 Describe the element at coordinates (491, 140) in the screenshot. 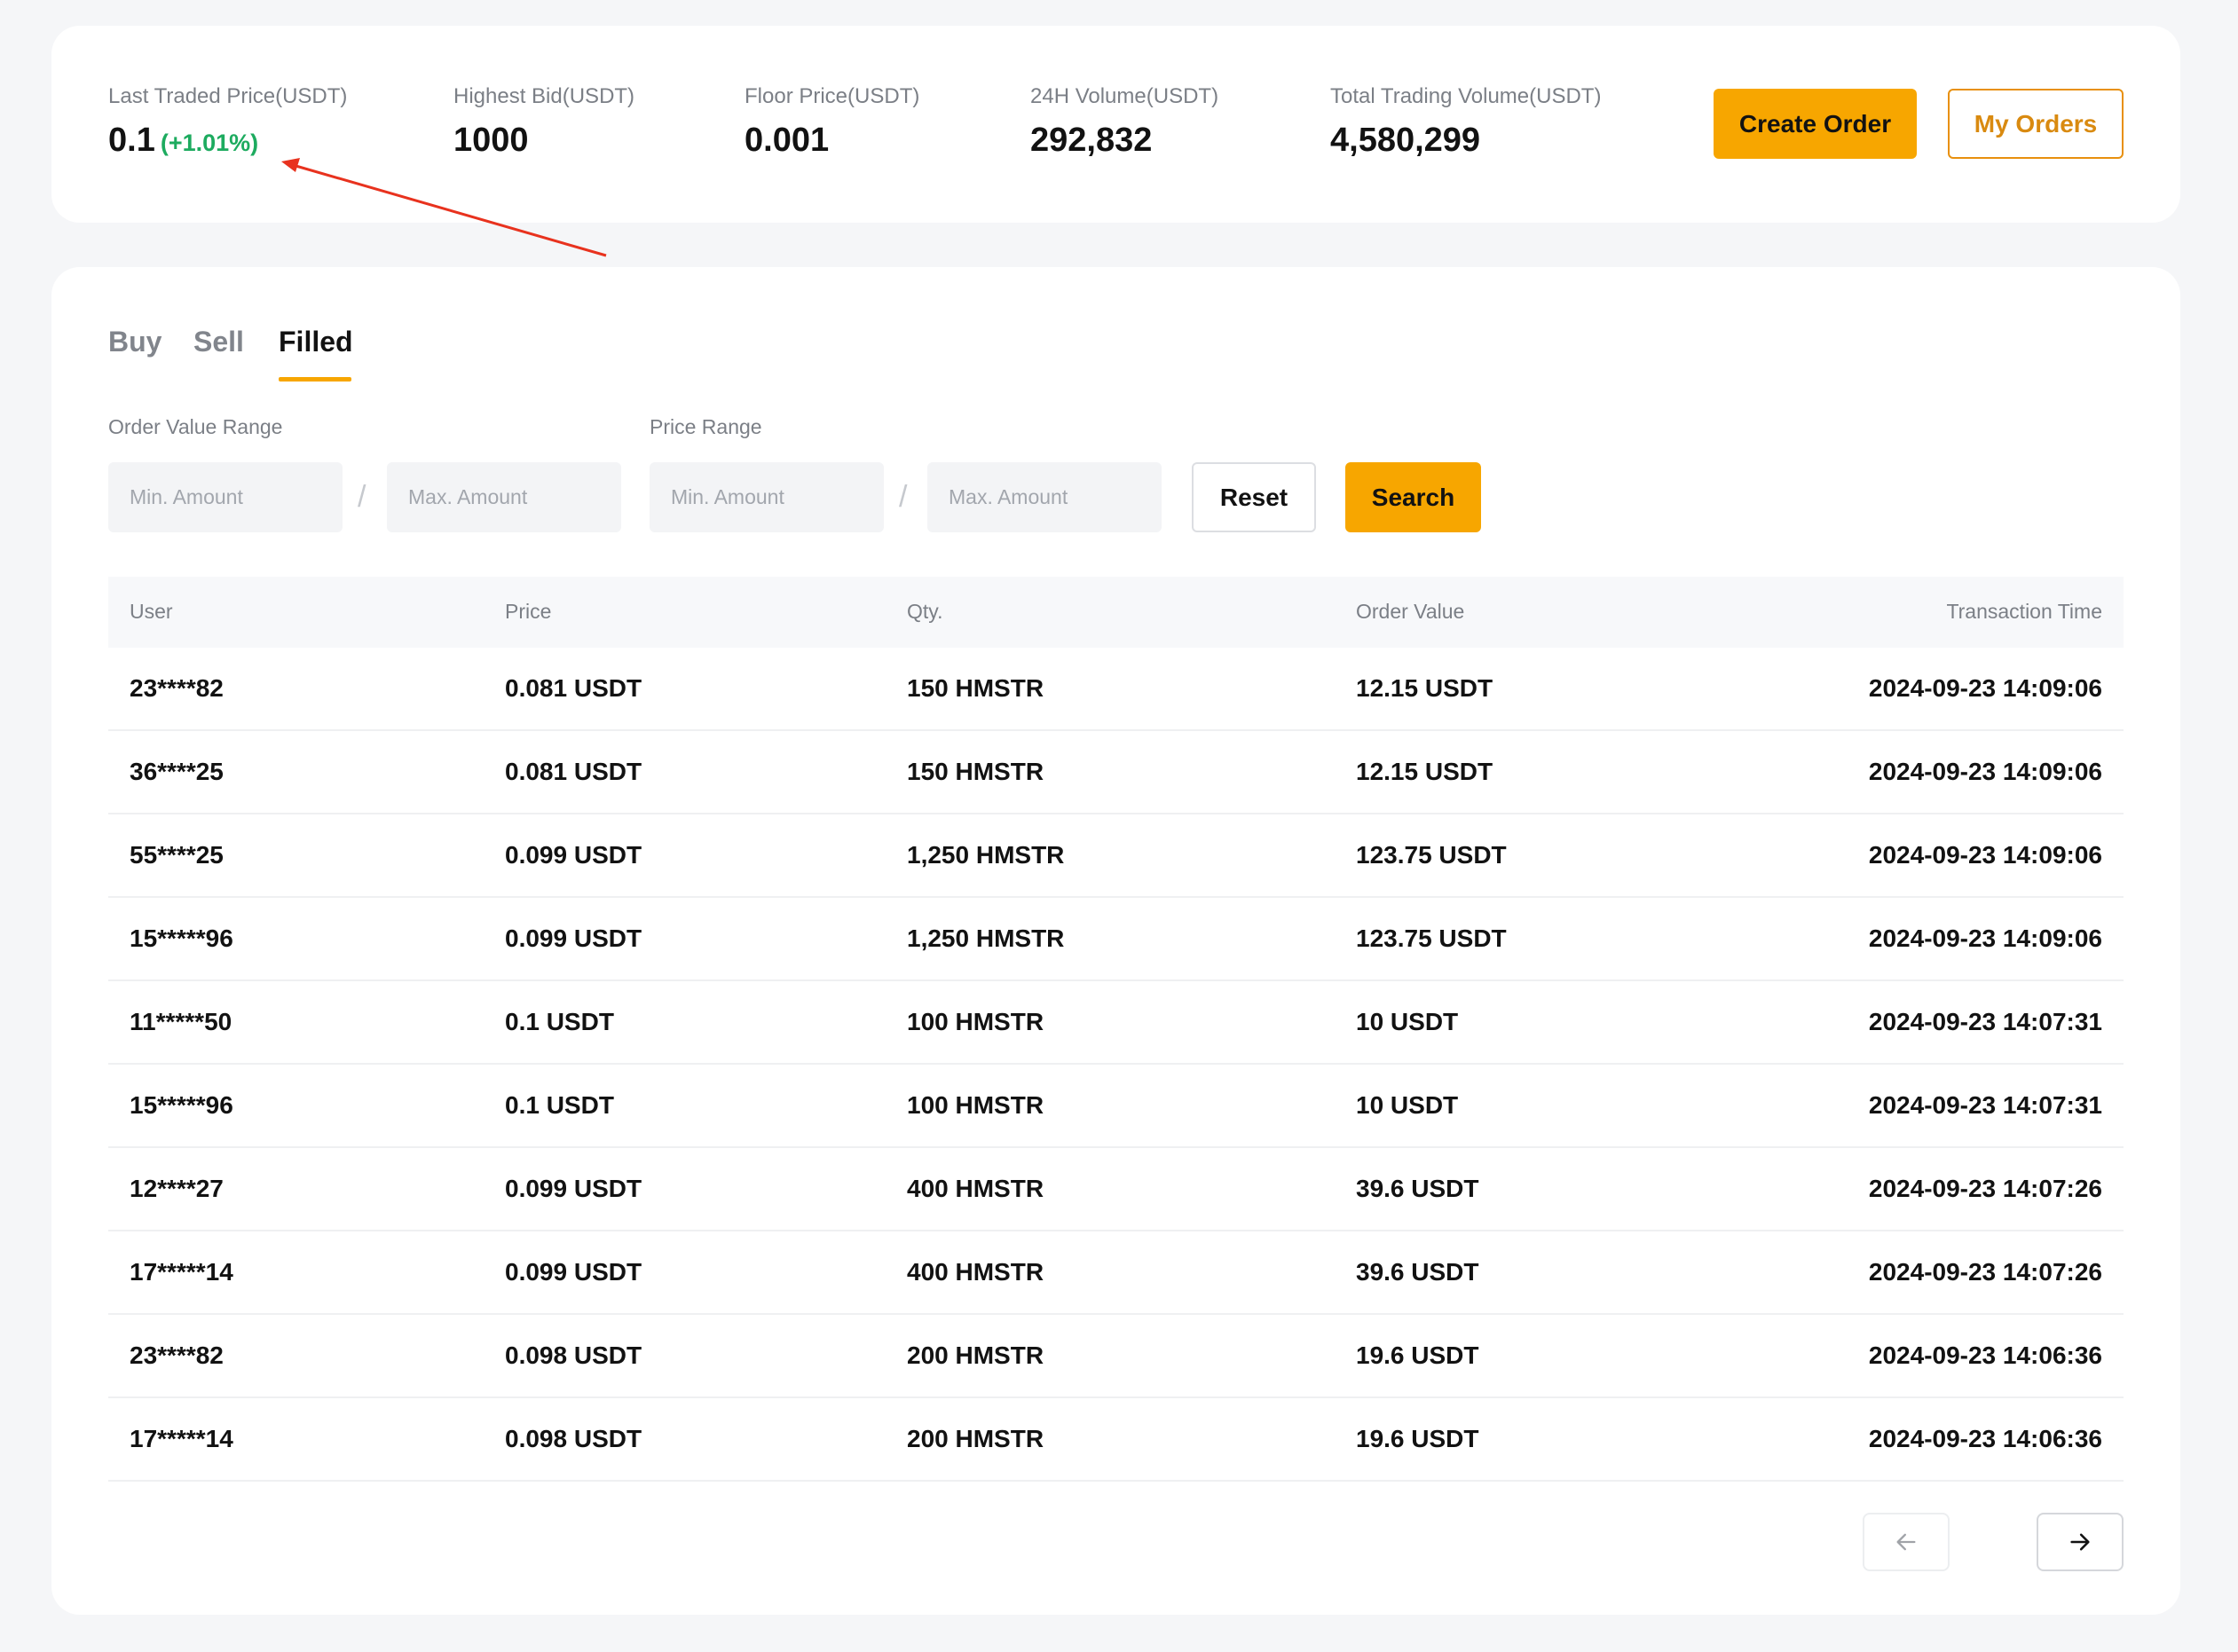

I see `stat-value: 1000` at that location.